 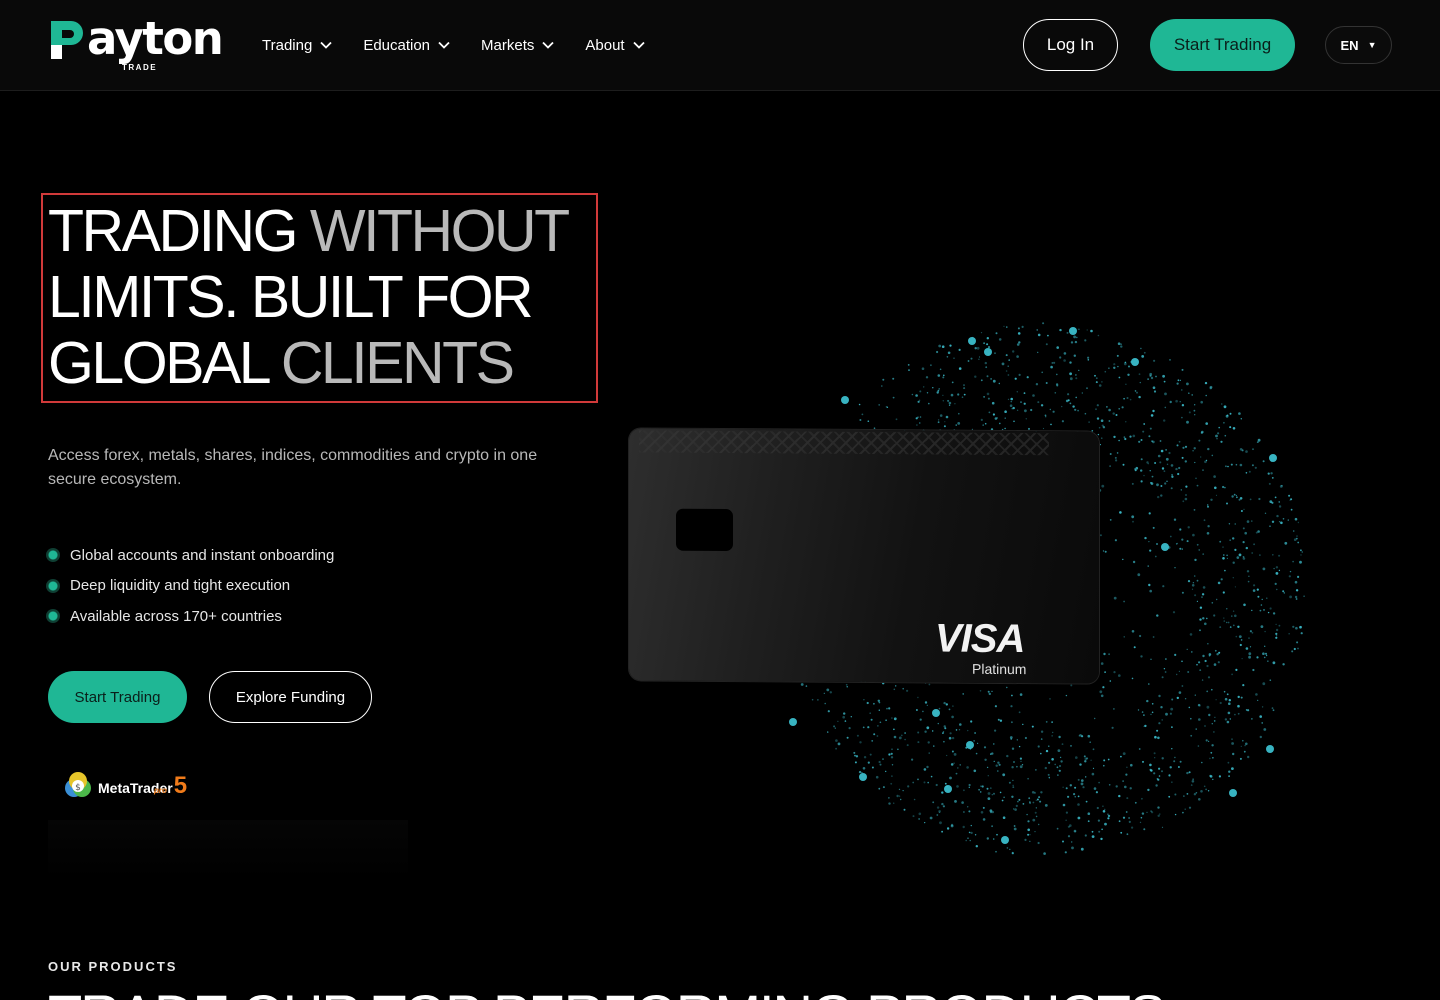 I want to click on nav-education: Education, so click(x=406, y=45).